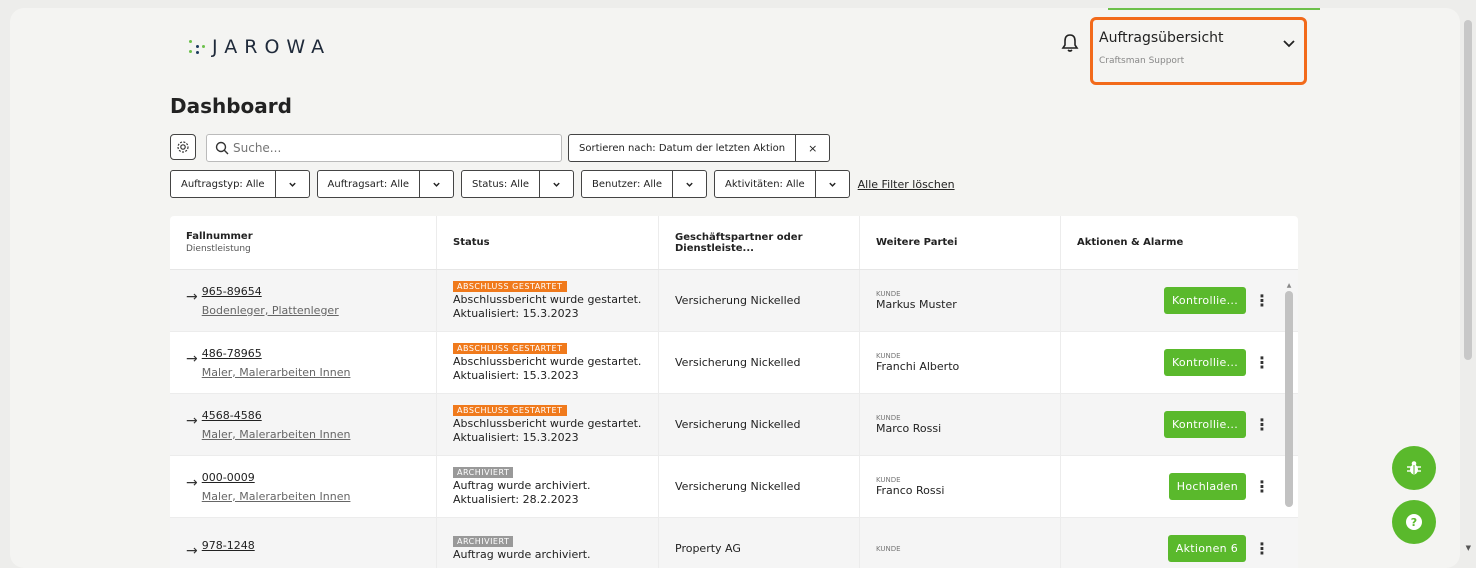  Describe the element at coordinates (500, 184) in the screenshot. I see `filter-label: Status: Alle` at that location.